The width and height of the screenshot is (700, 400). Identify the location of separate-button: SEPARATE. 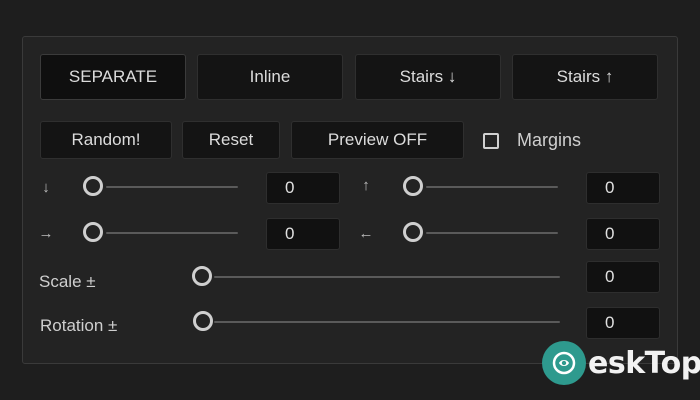
(113, 77).